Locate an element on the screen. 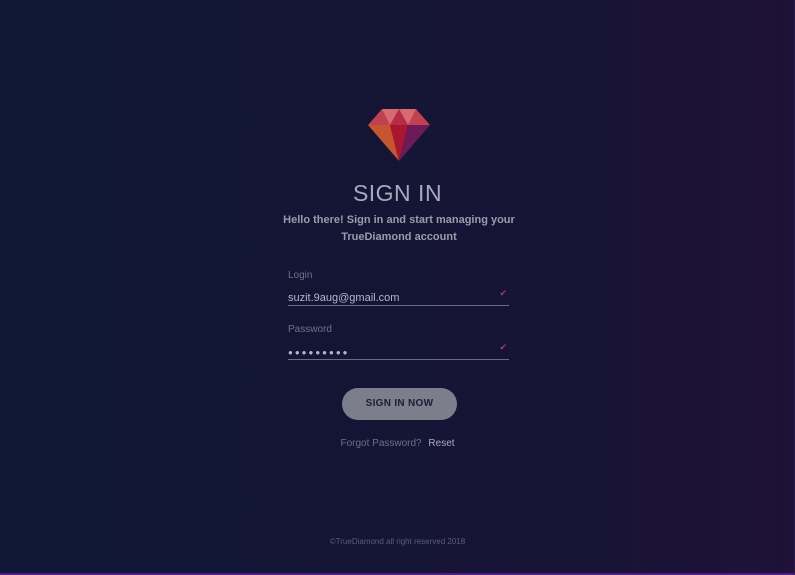 This screenshot has width=795, height=575. page-title: SIGN IN is located at coordinates (397, 193).